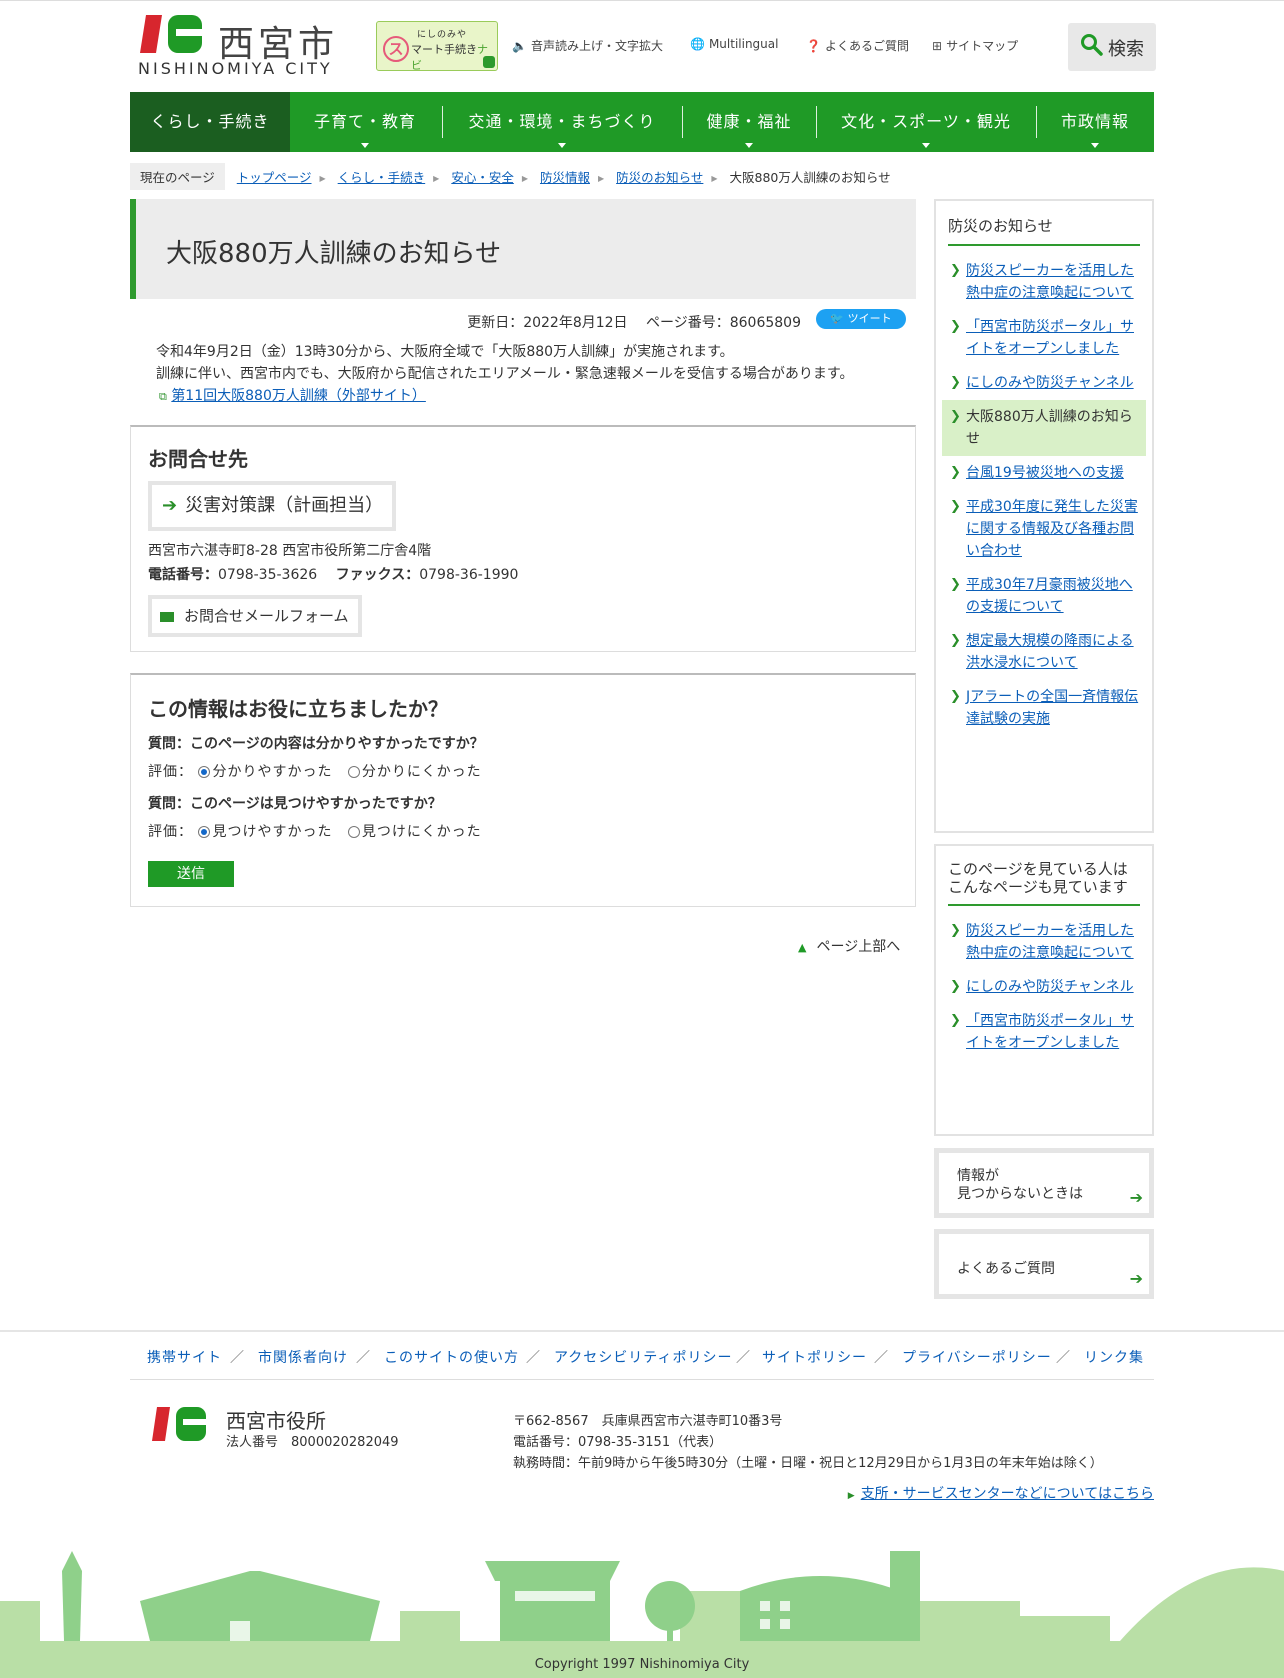  I want to click on footer-link-links: リンク集, so click(1114, 1357).